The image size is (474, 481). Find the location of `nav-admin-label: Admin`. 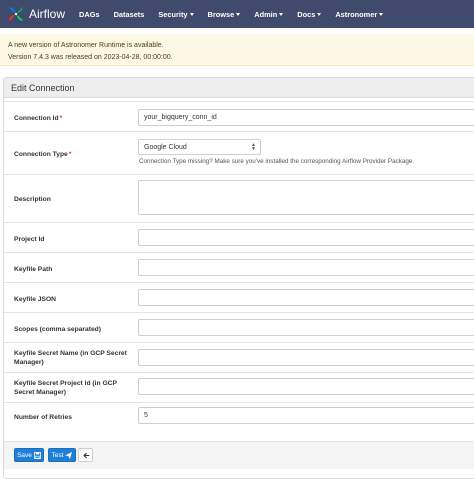

nav-admin-label: Admin is located at coordinates (266, 14).